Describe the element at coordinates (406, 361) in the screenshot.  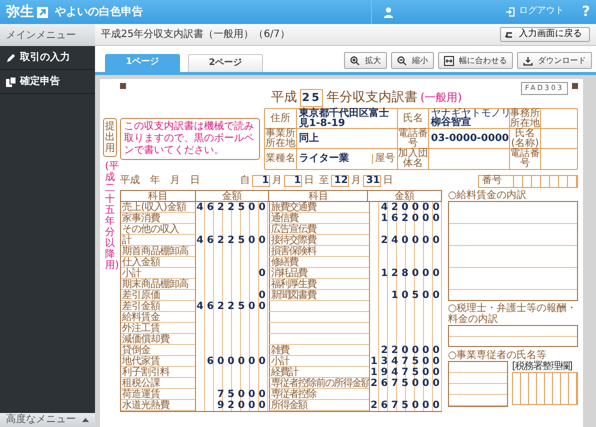
I see `amount-cell: 1347500` at that location.